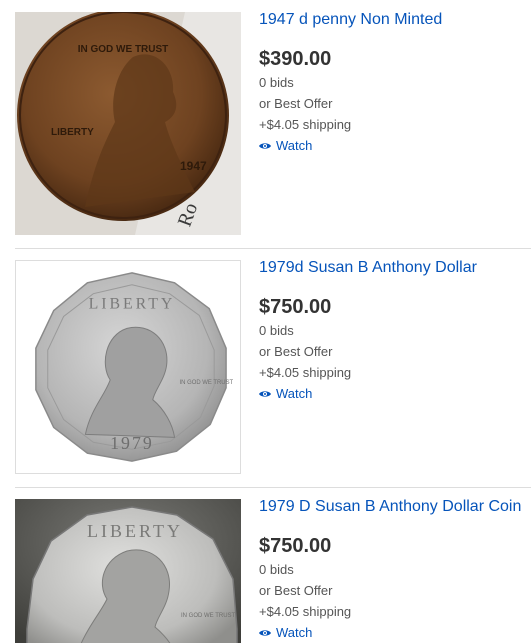 This screenshot has width=531, height=643. Describe the element at coordinates (193, 166) in the screenshot. I see `coin-year-text: 1947` at that location.